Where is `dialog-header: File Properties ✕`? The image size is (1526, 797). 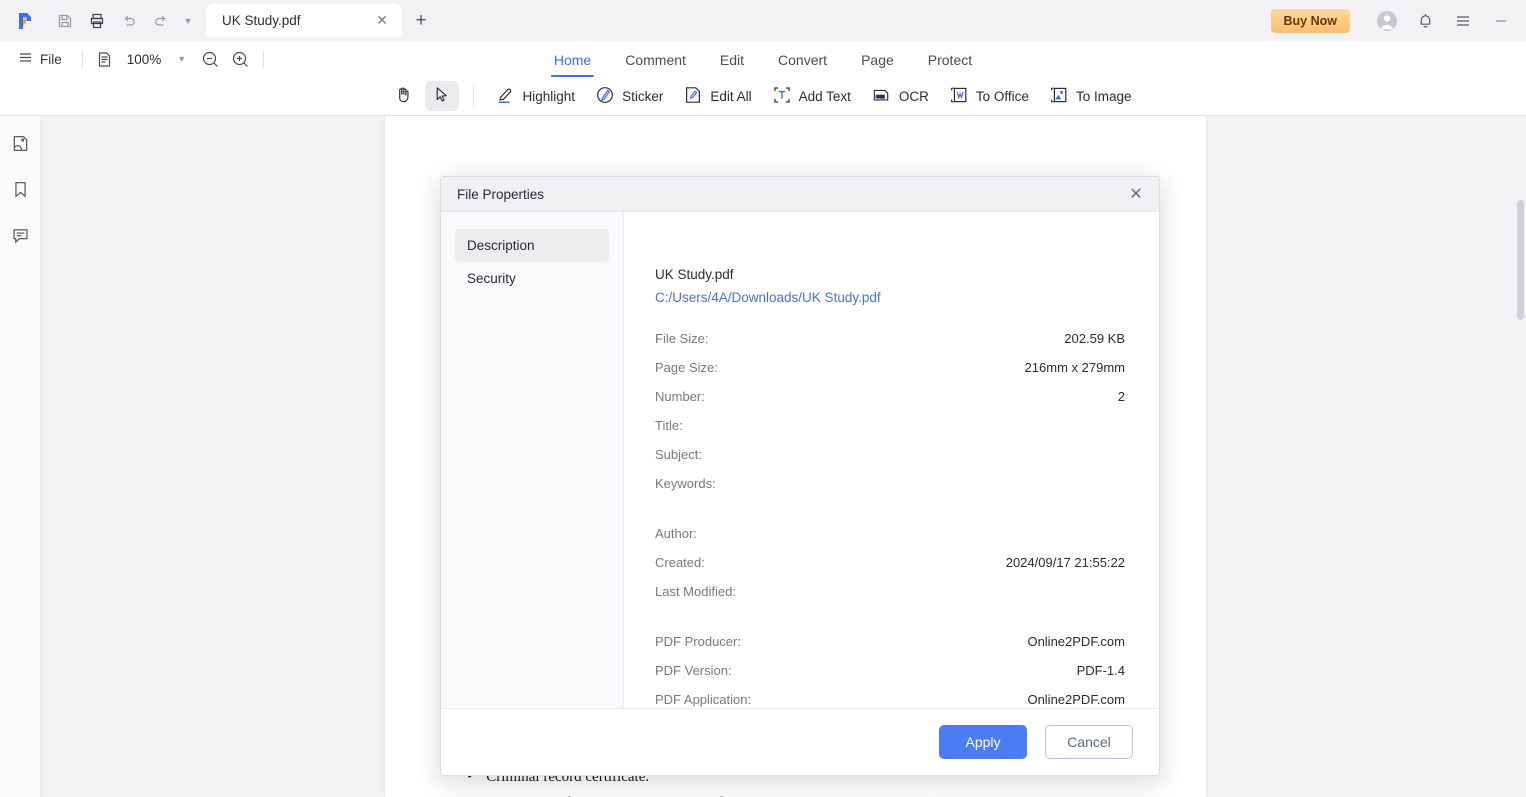 dialog-header: File Properties ✕ is located at coordinates (800, 194).